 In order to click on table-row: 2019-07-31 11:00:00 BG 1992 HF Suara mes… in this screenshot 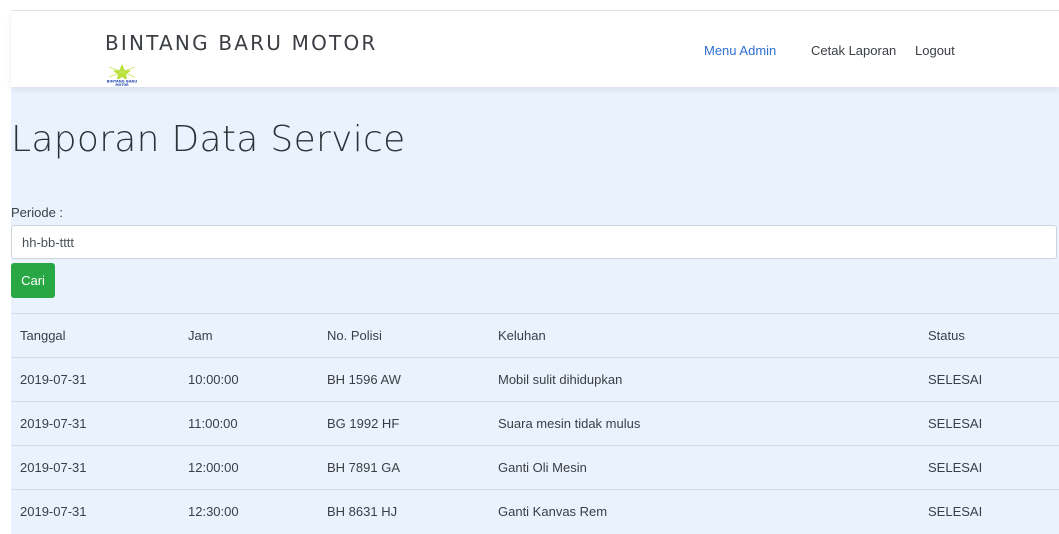, I will do `click(535, 423)`.